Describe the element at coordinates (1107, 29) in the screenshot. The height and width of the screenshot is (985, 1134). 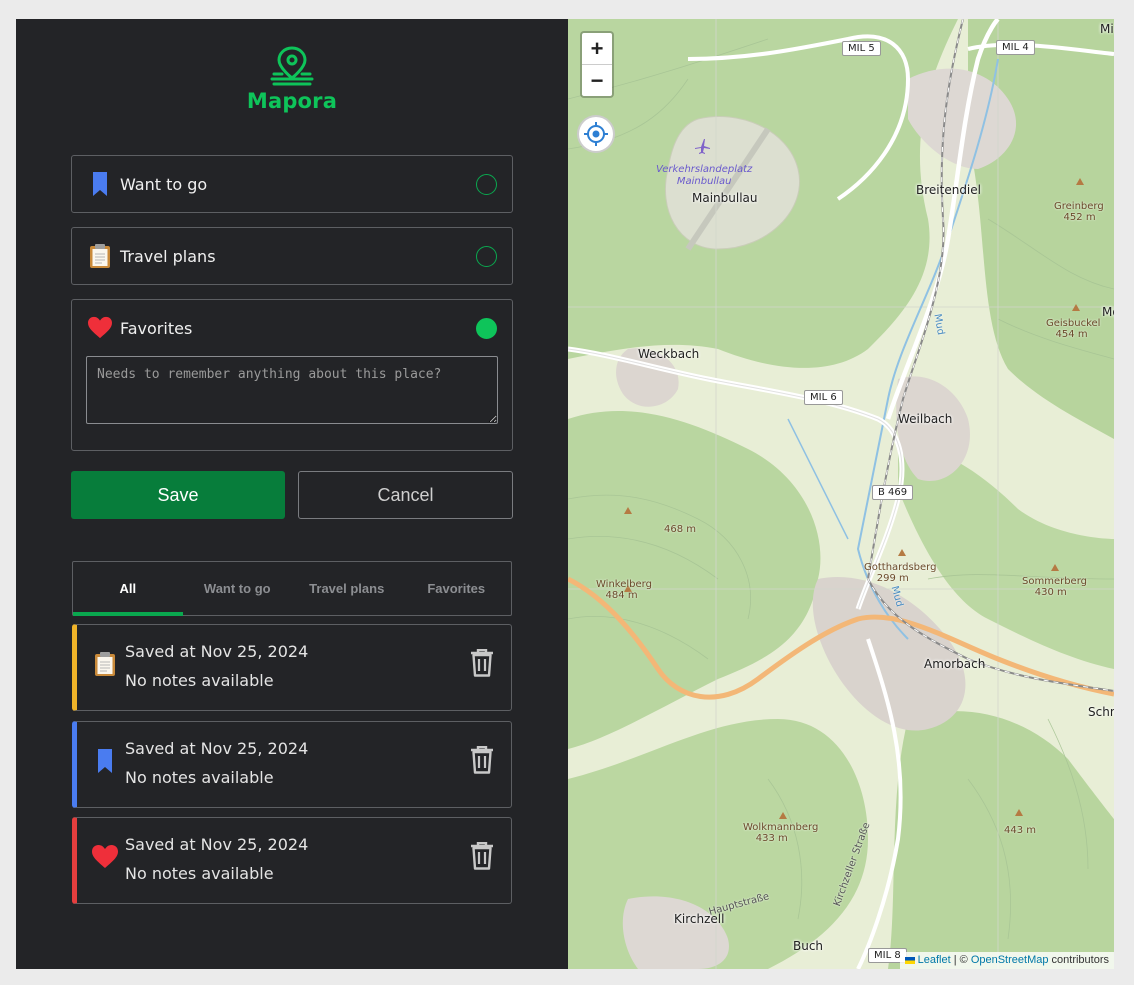
I see `place-label: Mi` at that location.